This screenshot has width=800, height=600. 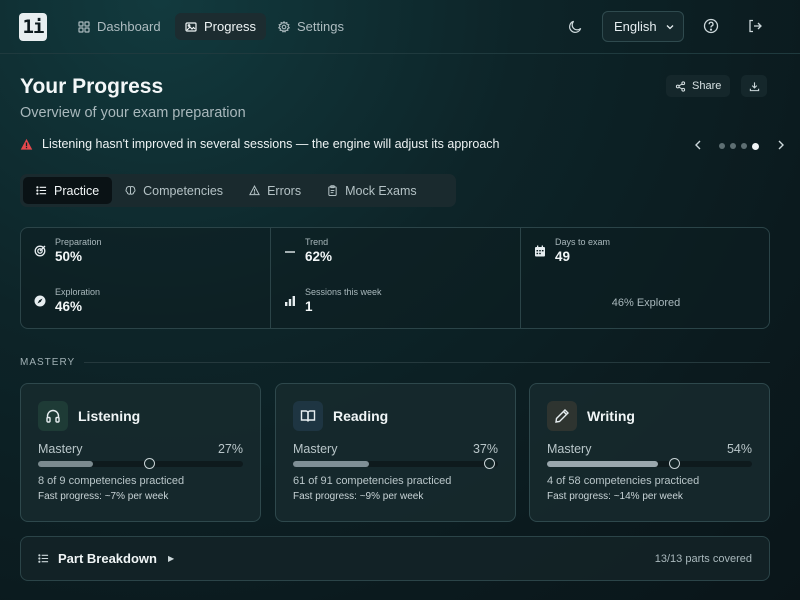 What do you see at coordinates (395, 558) in the screenshot?
I see `part-breakdown-toggle: Part Breakdown ▶ 13/13 parts covered` at bounding box center [395, 558].